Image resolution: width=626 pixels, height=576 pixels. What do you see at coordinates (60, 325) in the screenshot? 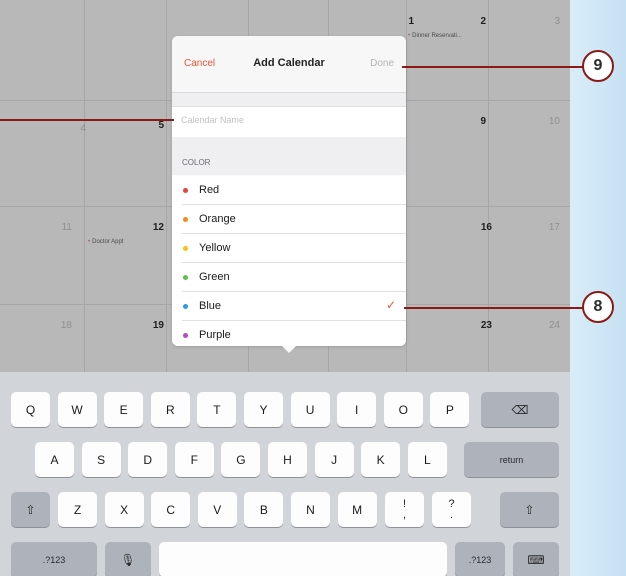
I see `calendar-day-number: 18` at bounding box center [60, 325].